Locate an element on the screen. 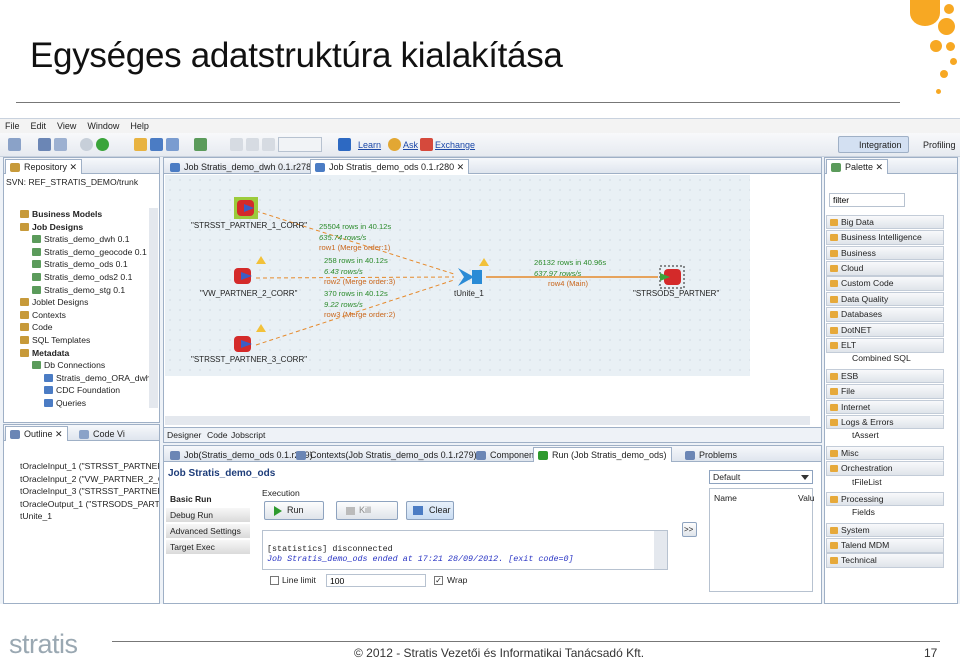 The image size is (960, 660). palette-category: Business Intelligence is located at coordinates (885, 237).